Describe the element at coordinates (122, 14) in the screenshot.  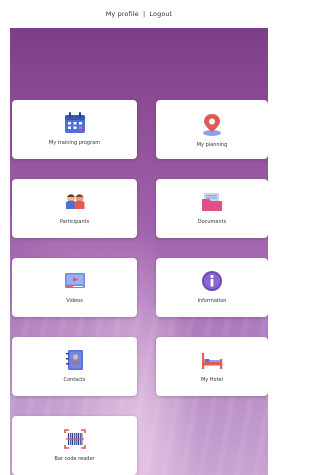
I see `my-profile-link: My profile` at that location.